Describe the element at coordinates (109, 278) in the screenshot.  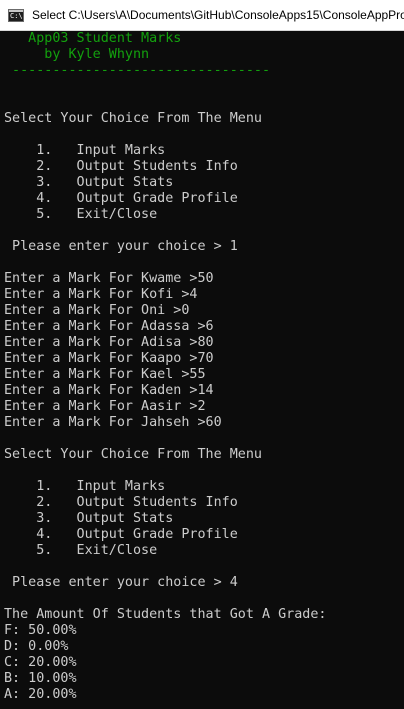
I see `mark-entry-line: Enter a Mark For Kwame >50` at that location.